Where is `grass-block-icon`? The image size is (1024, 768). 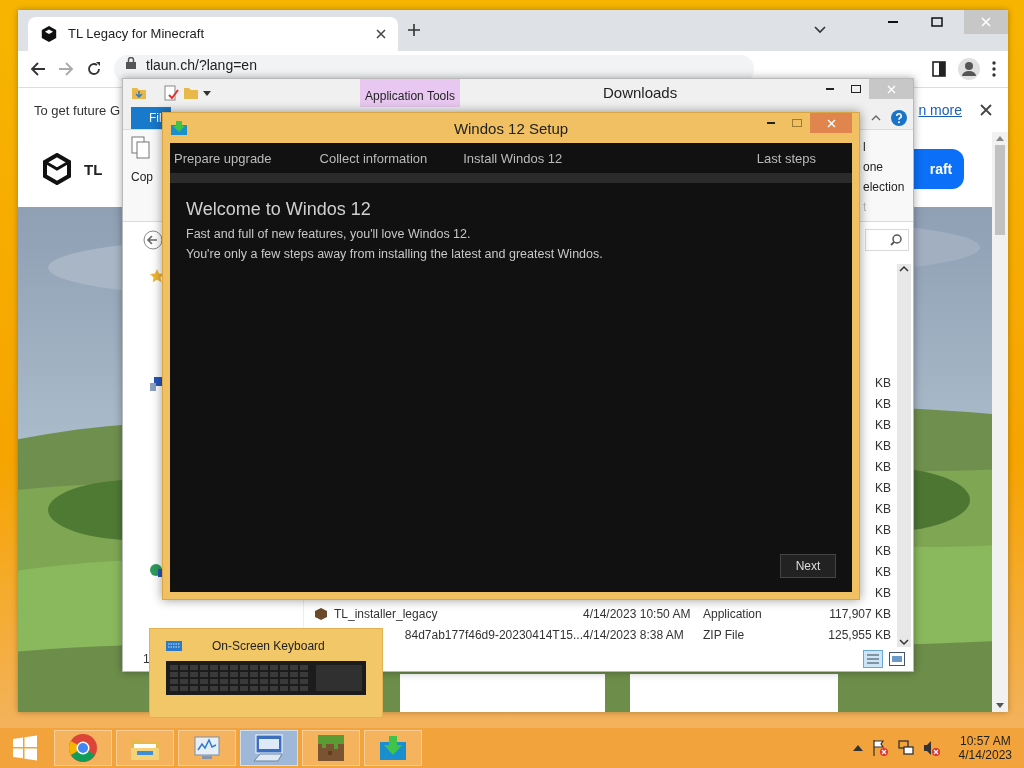 grass-block-icon is located at coordinates (331, 748).